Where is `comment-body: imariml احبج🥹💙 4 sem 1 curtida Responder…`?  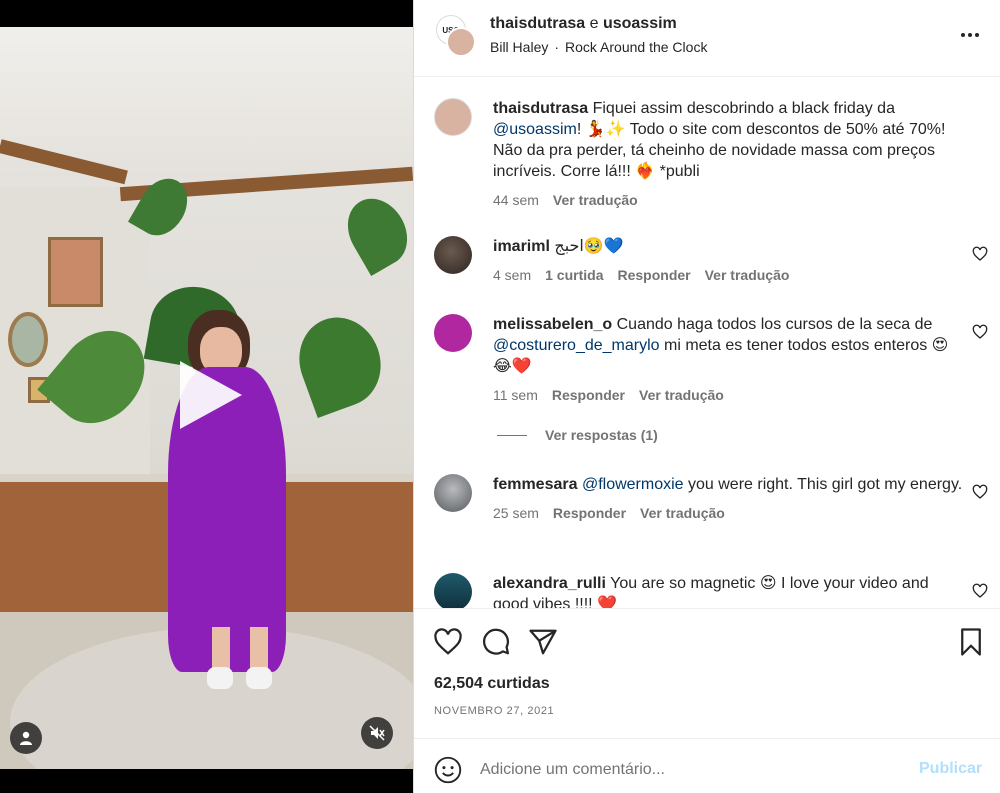
comment-body: imariml احبج🥹💙 4 sem 1 curtida Responder… is located at coordinates (728, 261).